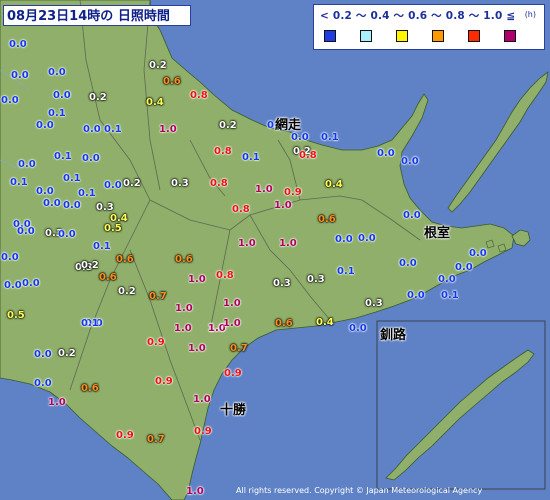  I want to click on place-nemuro: 根室, so click(437, 233).